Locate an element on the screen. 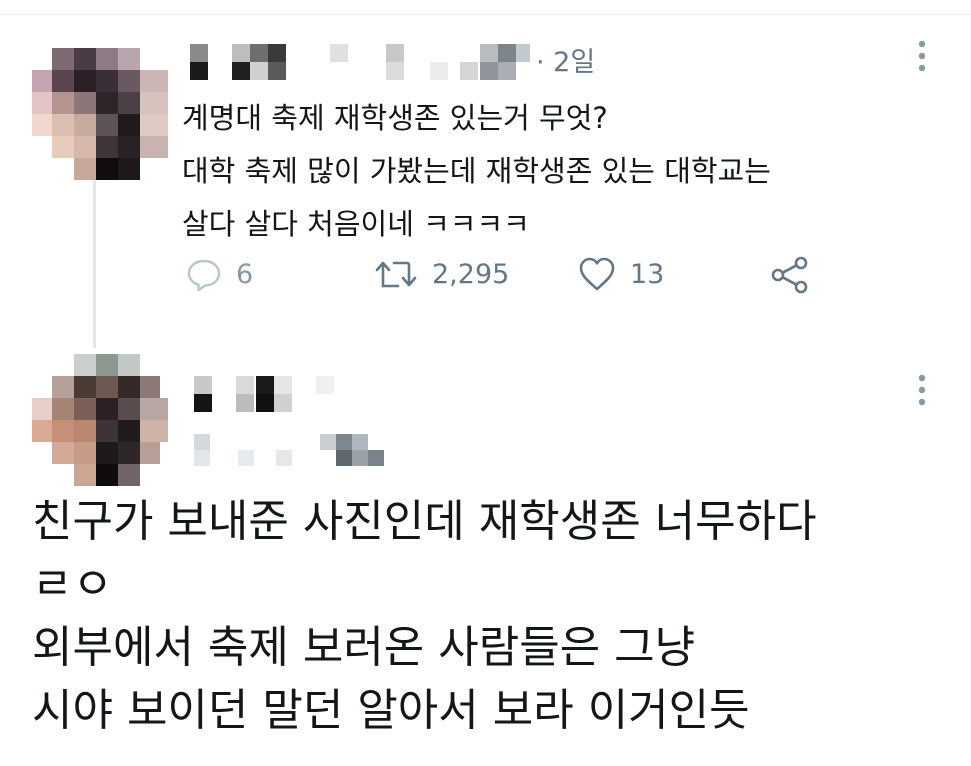 The width and height of the screenshot is (971, 766). share-icon is located at coordinates (789, 275).